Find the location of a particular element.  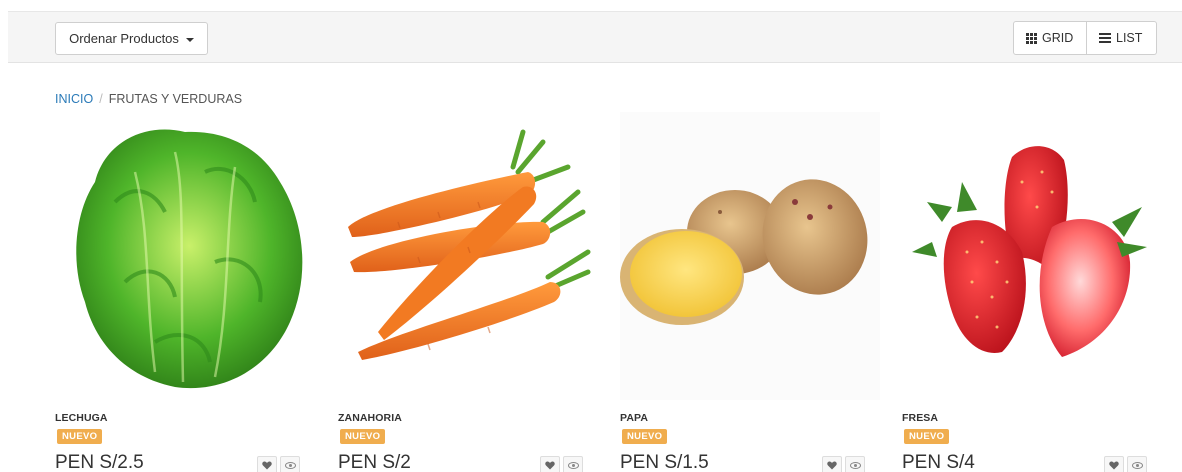

grid-view-button: GRID is located at coordinates (1050, 38).